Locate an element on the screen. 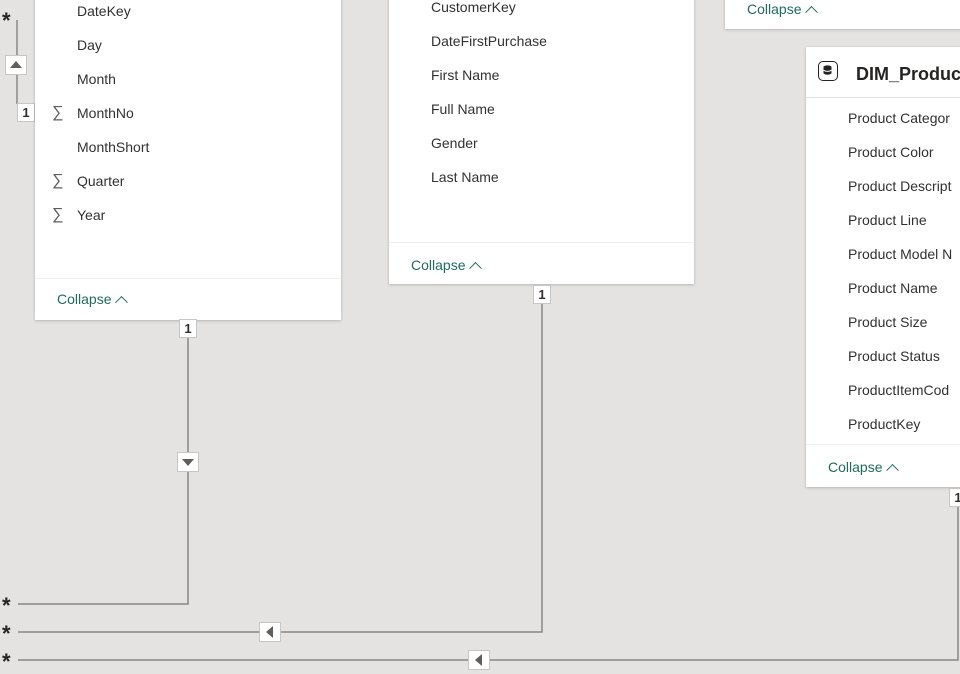  field-label: Quarter is located at coordinates (101, 181).